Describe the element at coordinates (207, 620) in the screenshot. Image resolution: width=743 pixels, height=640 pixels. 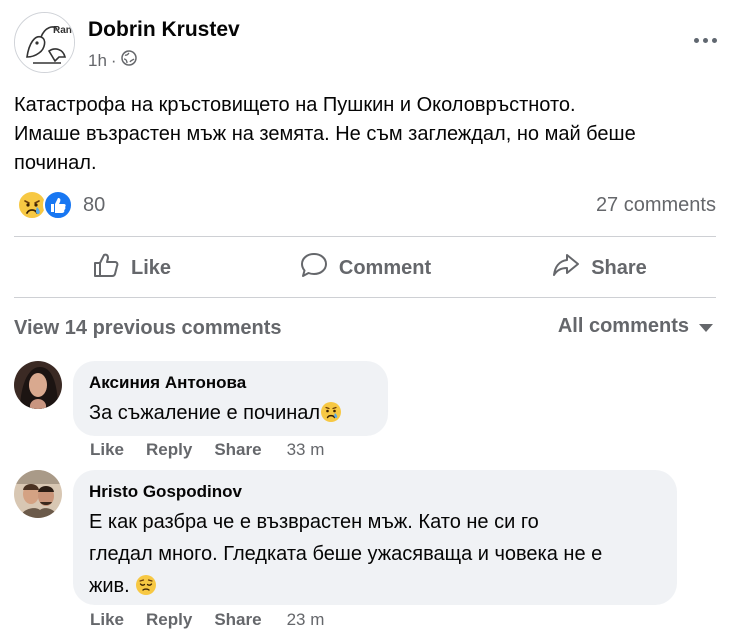
I see `comment-actions: Like Reply Share 23 m` at that location.